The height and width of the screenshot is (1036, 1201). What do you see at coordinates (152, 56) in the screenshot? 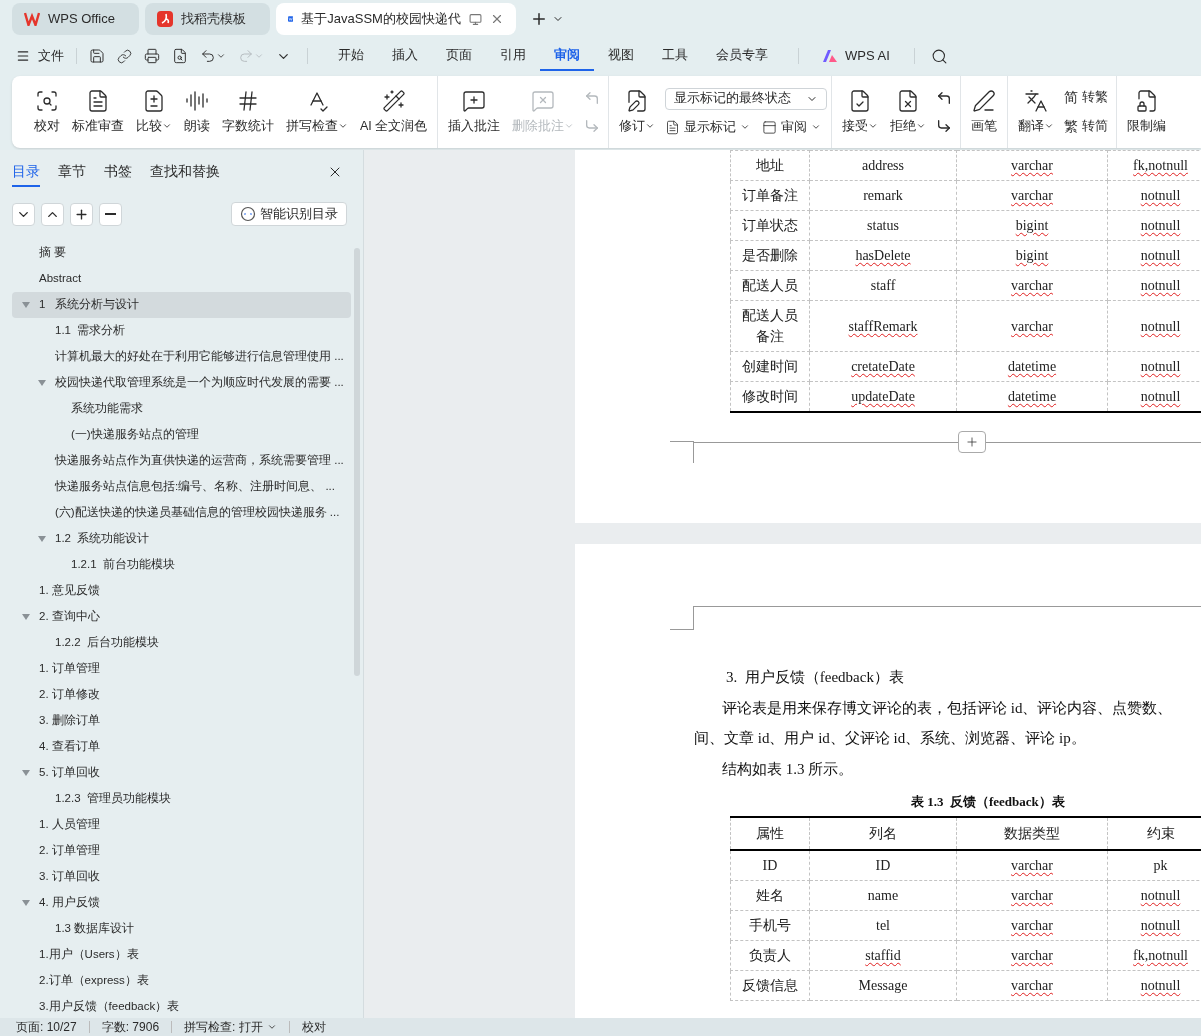
I see `print-icon` at bounding box center [152, 56].